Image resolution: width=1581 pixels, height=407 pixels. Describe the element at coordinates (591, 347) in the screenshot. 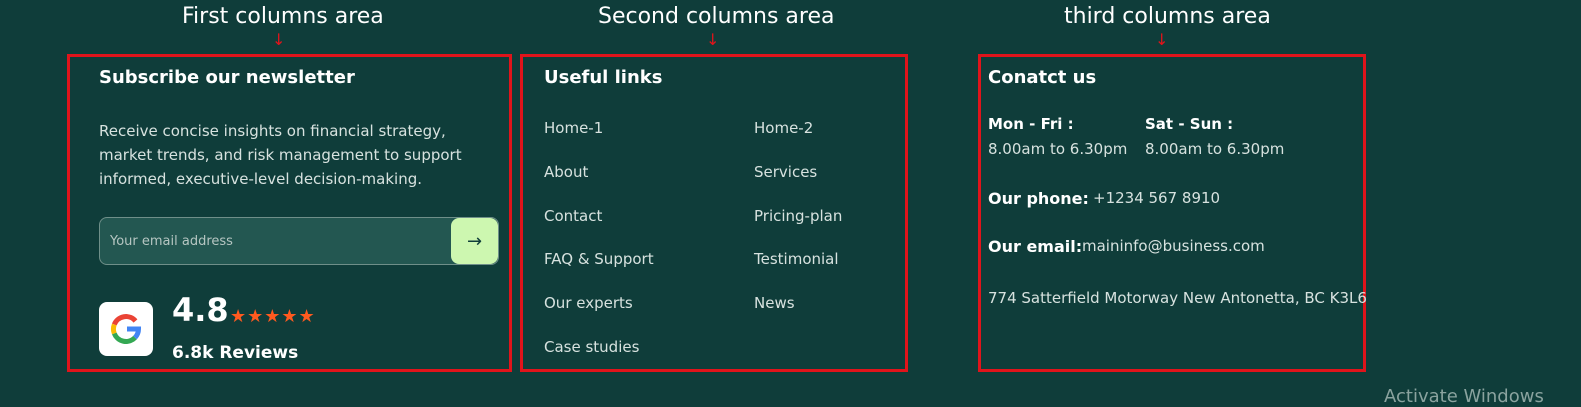

I see `footer-link-case-studies: Case studies` at that location.